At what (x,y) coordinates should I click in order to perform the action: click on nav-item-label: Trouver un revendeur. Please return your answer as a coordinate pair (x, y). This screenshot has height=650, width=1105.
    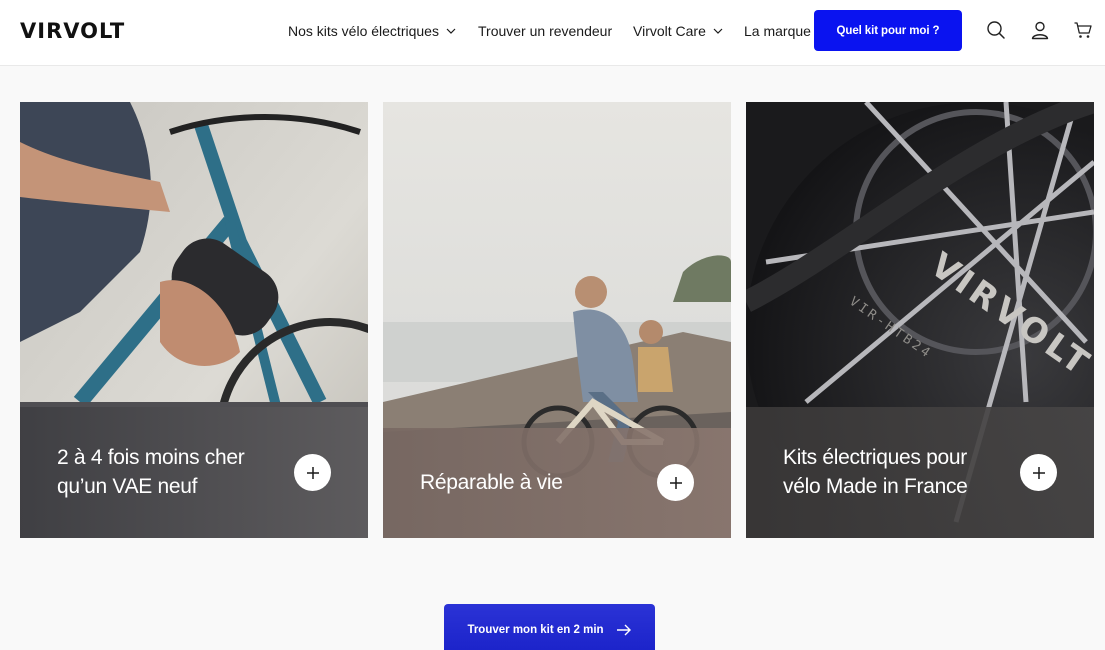
    Looking at the image, I should click on (545, 31).